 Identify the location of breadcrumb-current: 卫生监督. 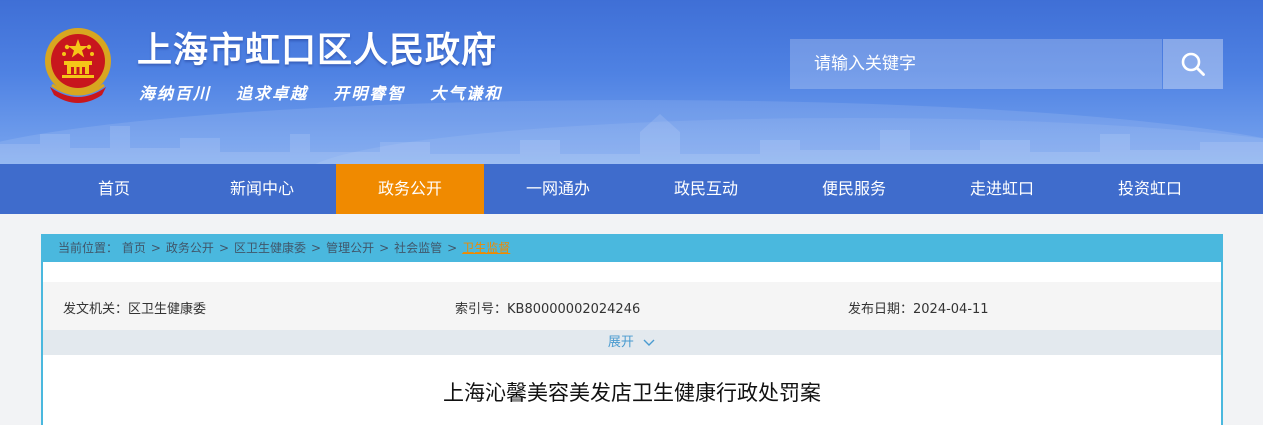
(486, 248).